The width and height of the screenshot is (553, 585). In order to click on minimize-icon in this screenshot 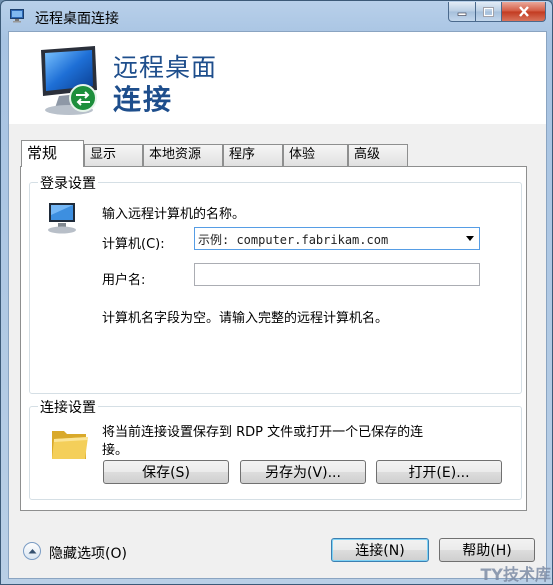, I will do `click(462, 14)`.